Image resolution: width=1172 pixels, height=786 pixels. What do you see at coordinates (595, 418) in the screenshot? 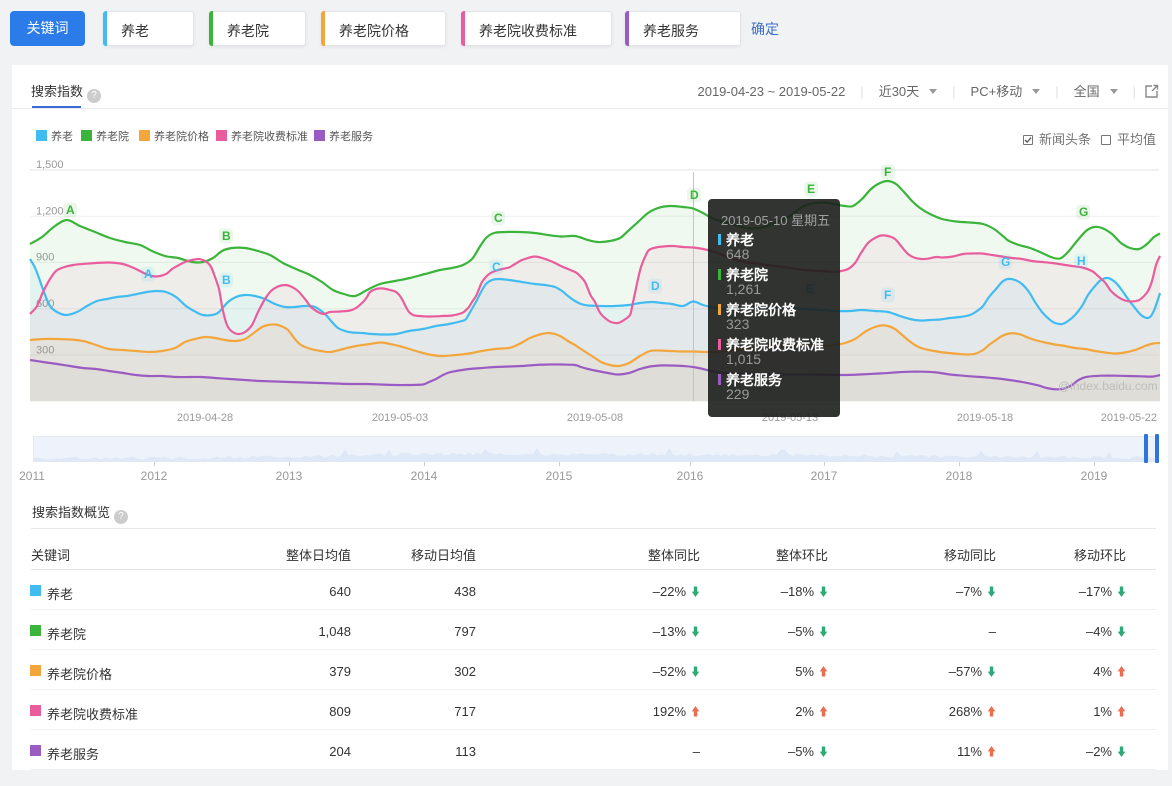
I see `svg-text: 2019-05-08` at bounding box center [595, 418].